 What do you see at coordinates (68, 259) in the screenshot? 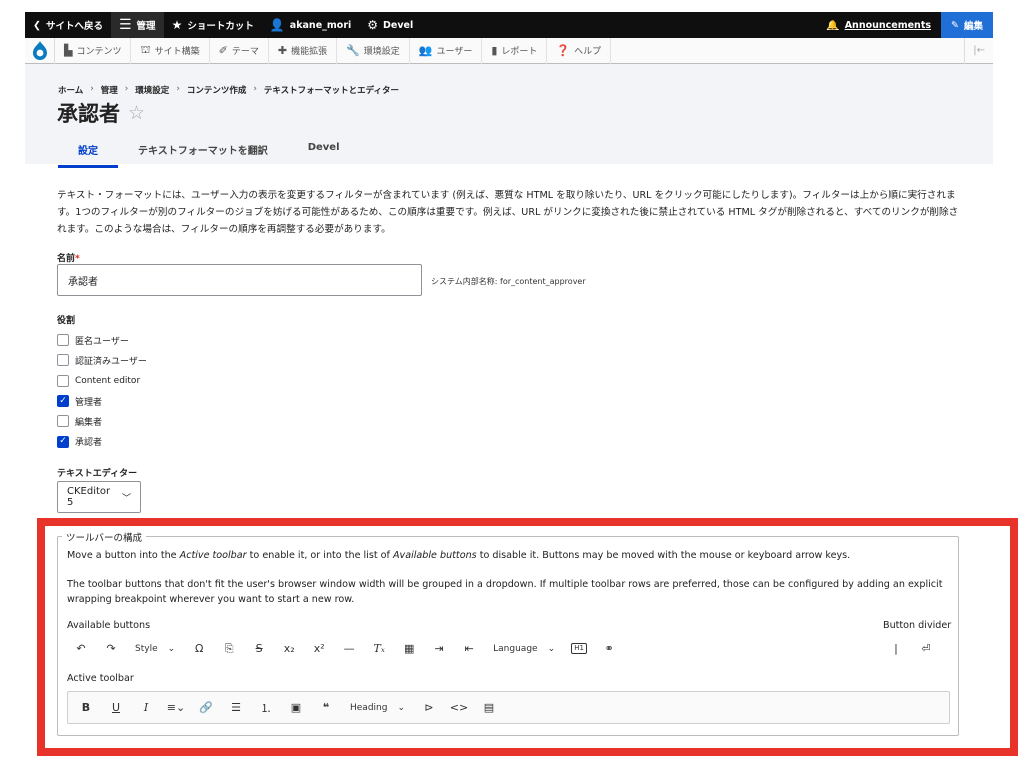
I see `name-label: 名前*` at bounding box center [68, 259].